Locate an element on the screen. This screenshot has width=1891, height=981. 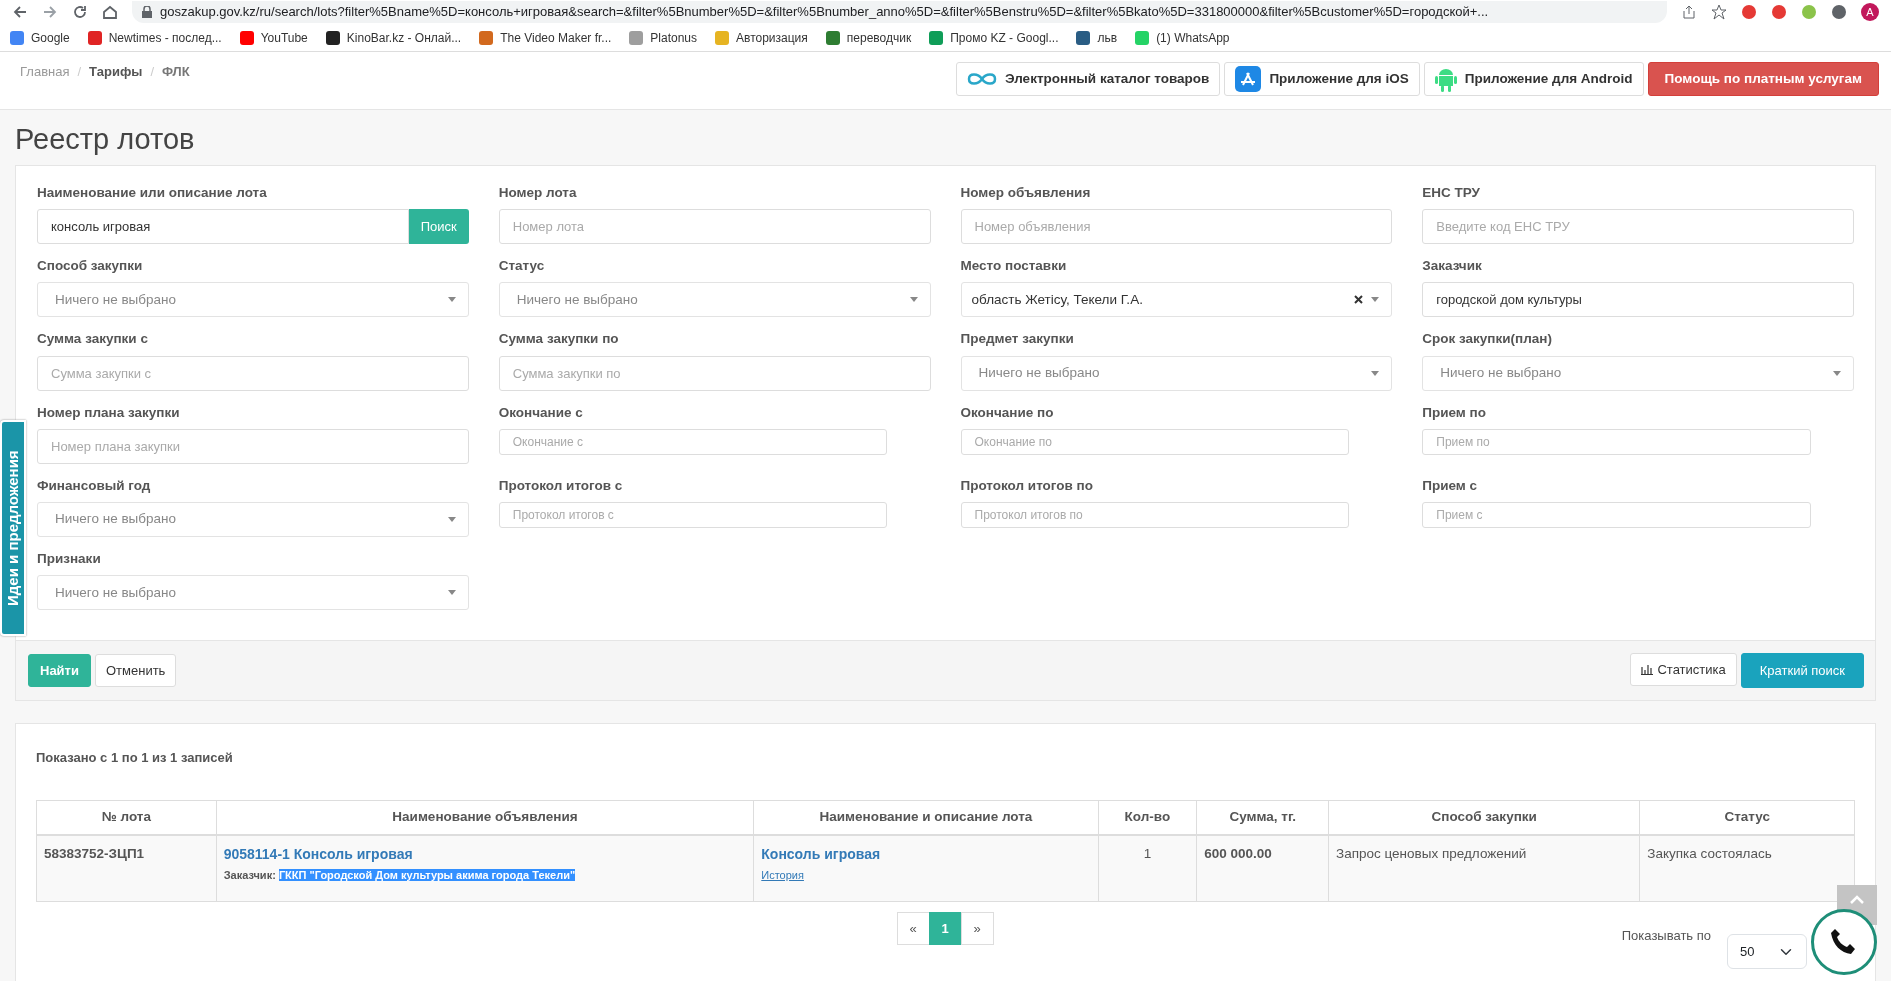
field-label: Статус is located at coordinates (522, 266).